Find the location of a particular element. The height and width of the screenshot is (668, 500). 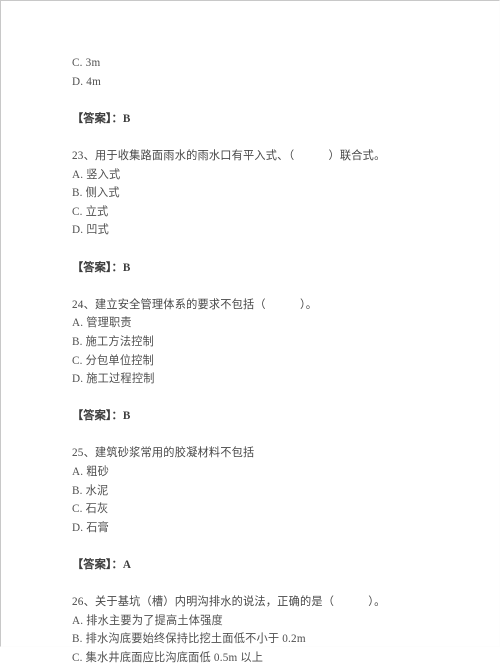

option-line: C. 立式 is located at coordinates (90, 211).